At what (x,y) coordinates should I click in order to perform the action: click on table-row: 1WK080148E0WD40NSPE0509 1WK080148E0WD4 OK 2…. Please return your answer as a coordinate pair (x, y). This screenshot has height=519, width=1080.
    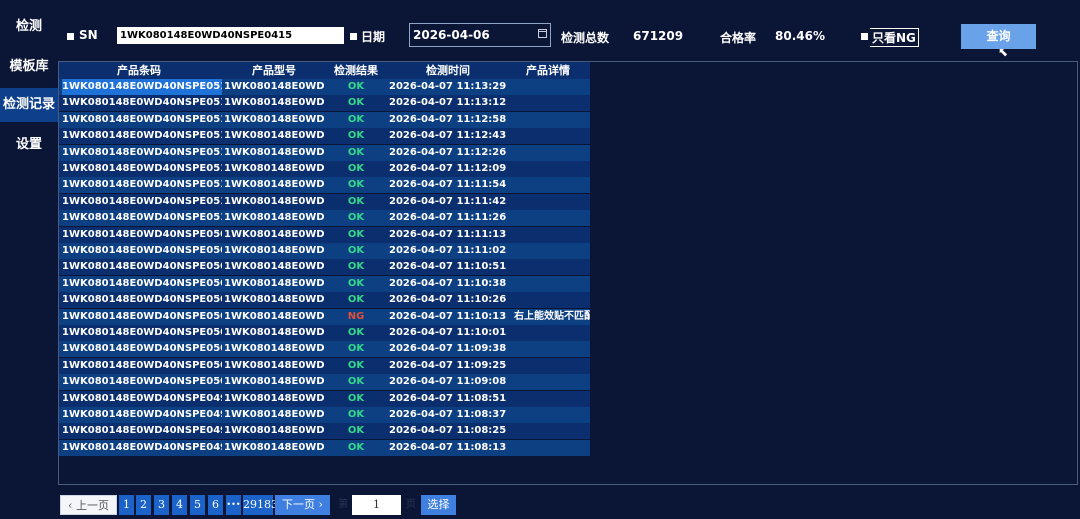
    Looking at the image, I should click on (324, 234).